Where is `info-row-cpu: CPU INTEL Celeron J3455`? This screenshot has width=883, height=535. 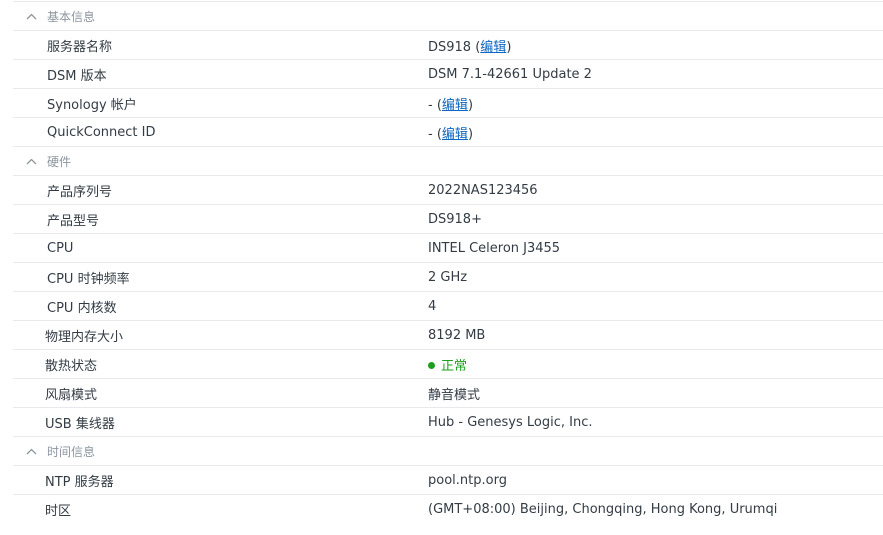
info-row-cpu: CPU INTEL Celeron J3455 is located at coordinates (448, 248).